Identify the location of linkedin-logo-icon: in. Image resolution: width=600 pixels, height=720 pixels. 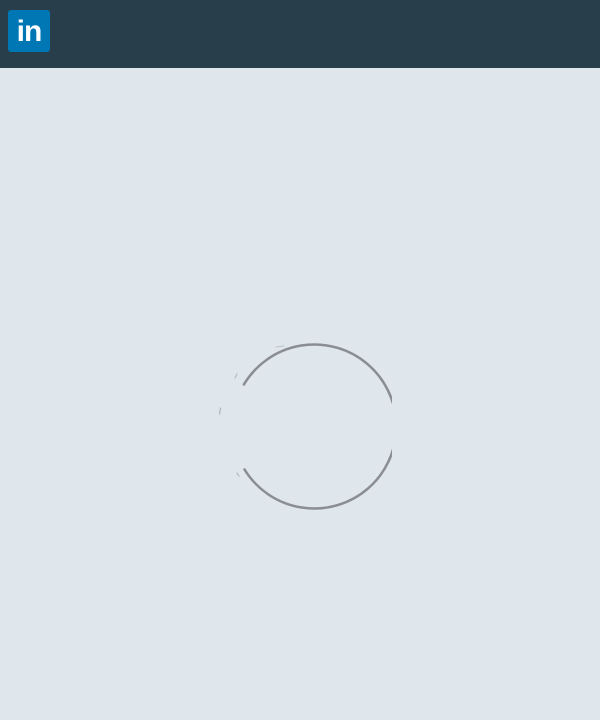
(29, 31).